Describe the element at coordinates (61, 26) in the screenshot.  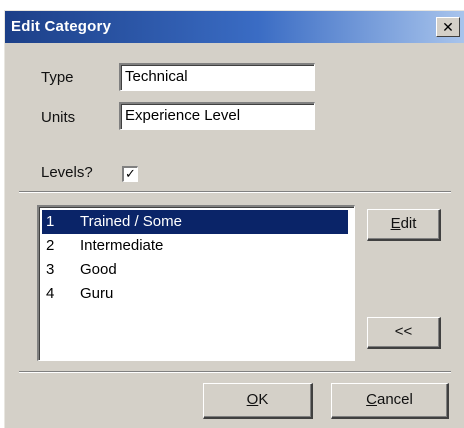
I see `dialog-title: Edit Category` at that location.